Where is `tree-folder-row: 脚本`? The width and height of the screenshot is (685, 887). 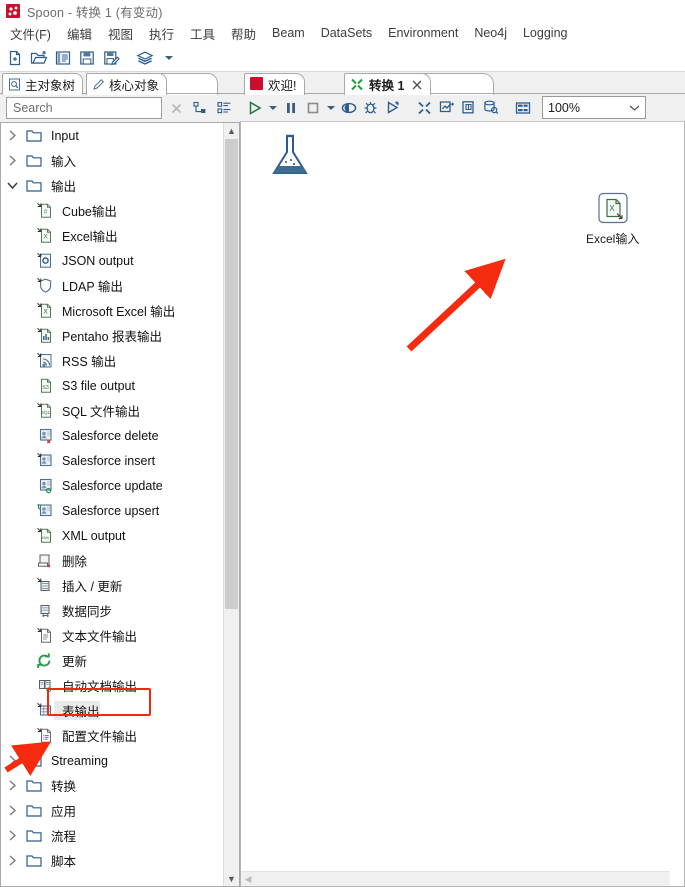 tree-folder-row: 脚本 is located at coordinates (112, 860).